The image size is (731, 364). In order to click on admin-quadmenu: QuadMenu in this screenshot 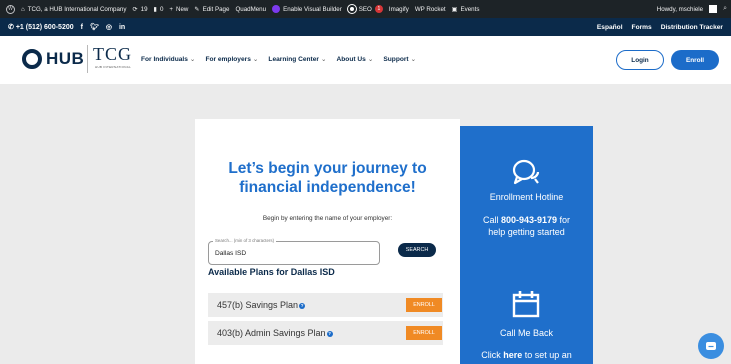, I will do `click(250, 9)`.